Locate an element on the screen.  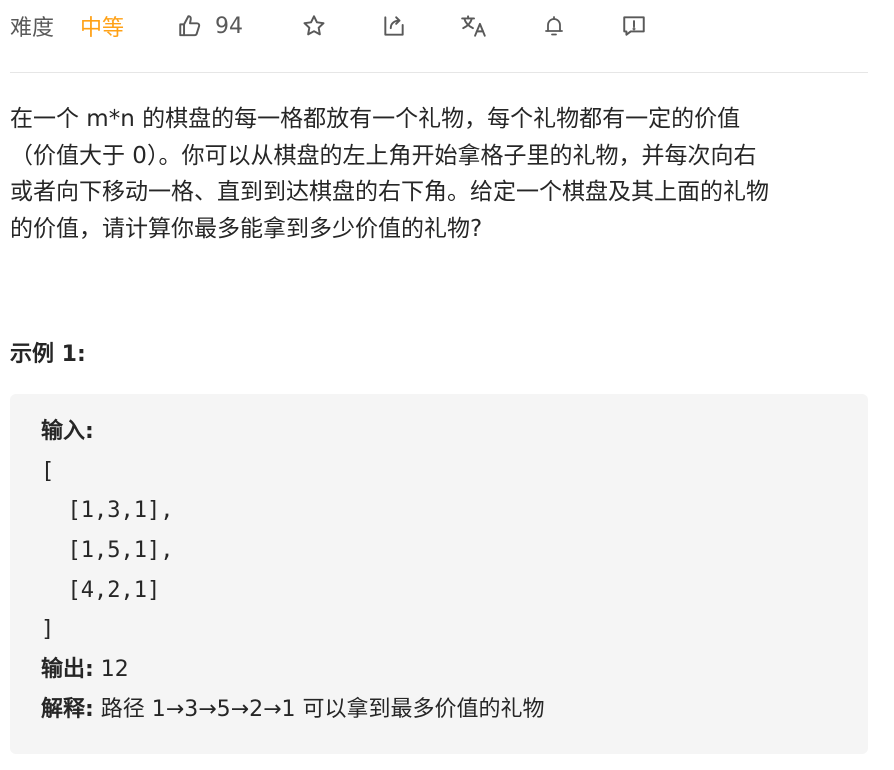
example-output-value: 12 is located at coordinates (111, 670).